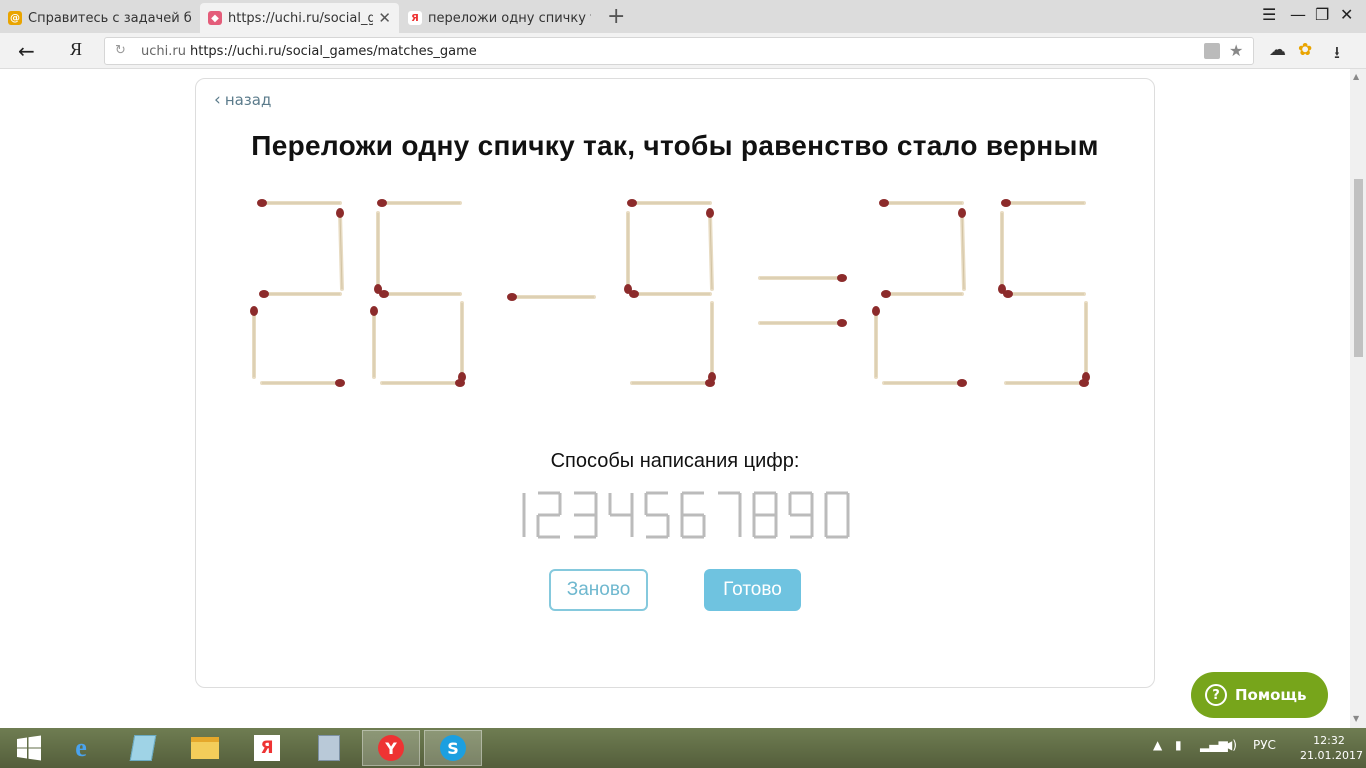 The image size is (1366, 768). I want to click on folder-icon, so click(205, 748).